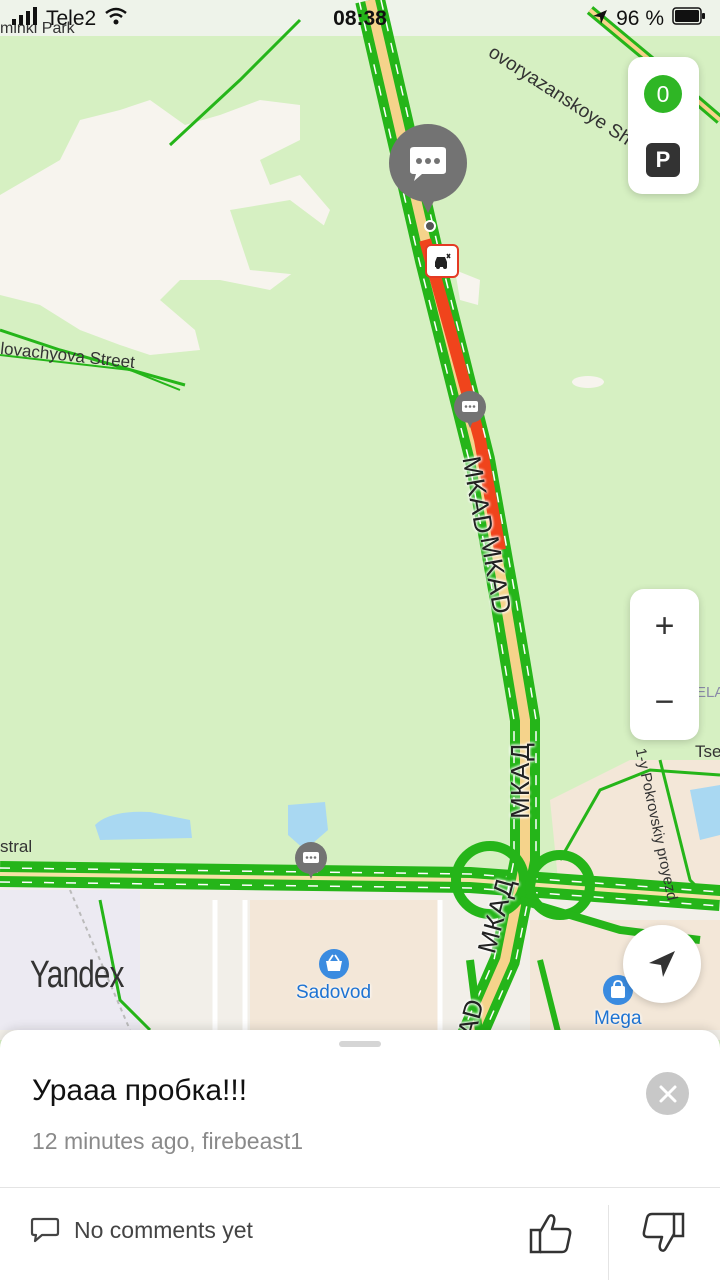 The image size is (720, 1280). Describe the element at coordinates (519, 780) in the screenshot. I see `mkad-label: МКАД` at that location.